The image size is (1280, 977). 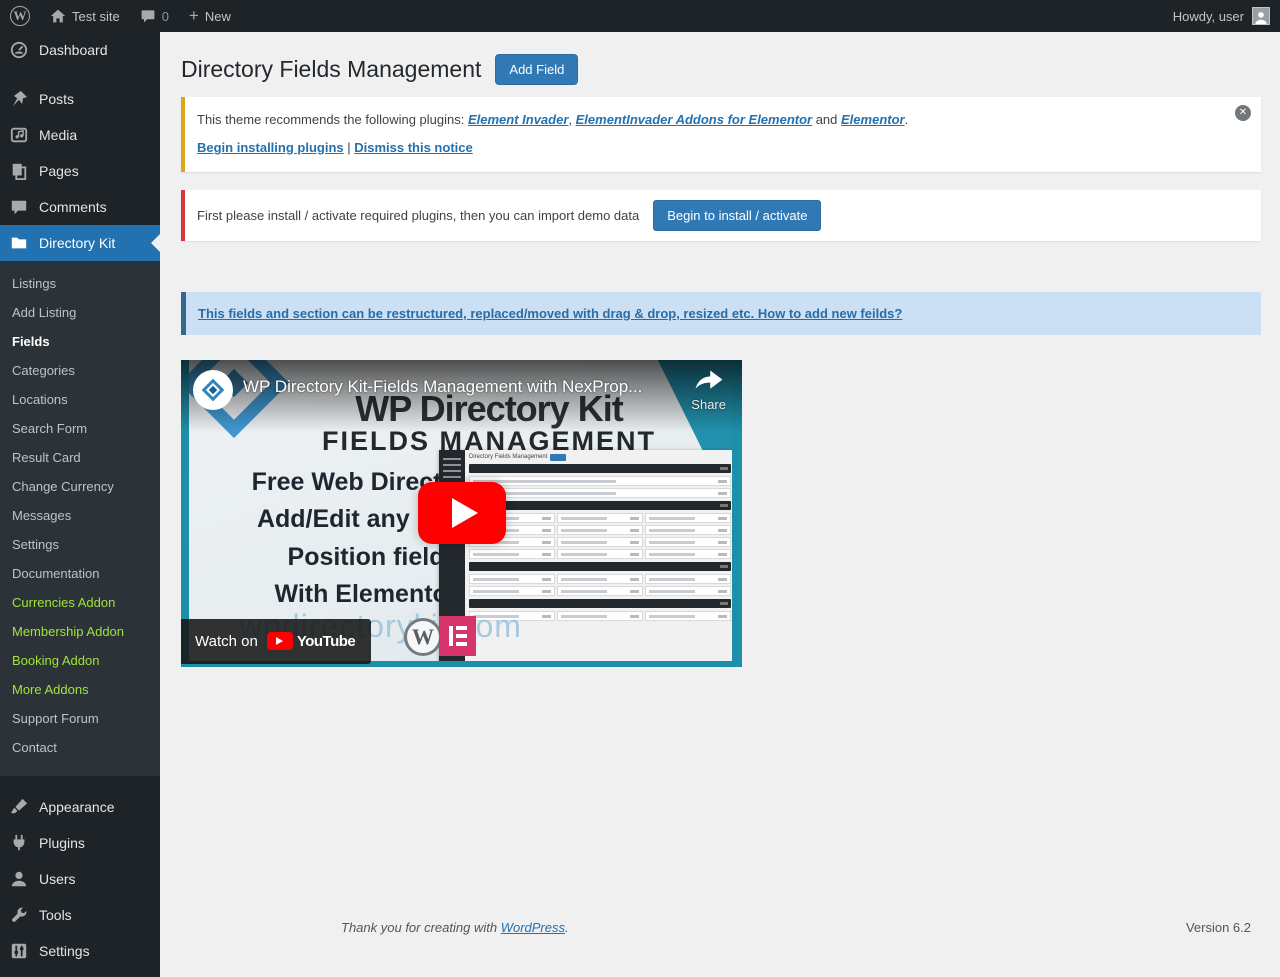 I want to click on dismiss-notice-icon: ✕, so click(x=1243, y=113).